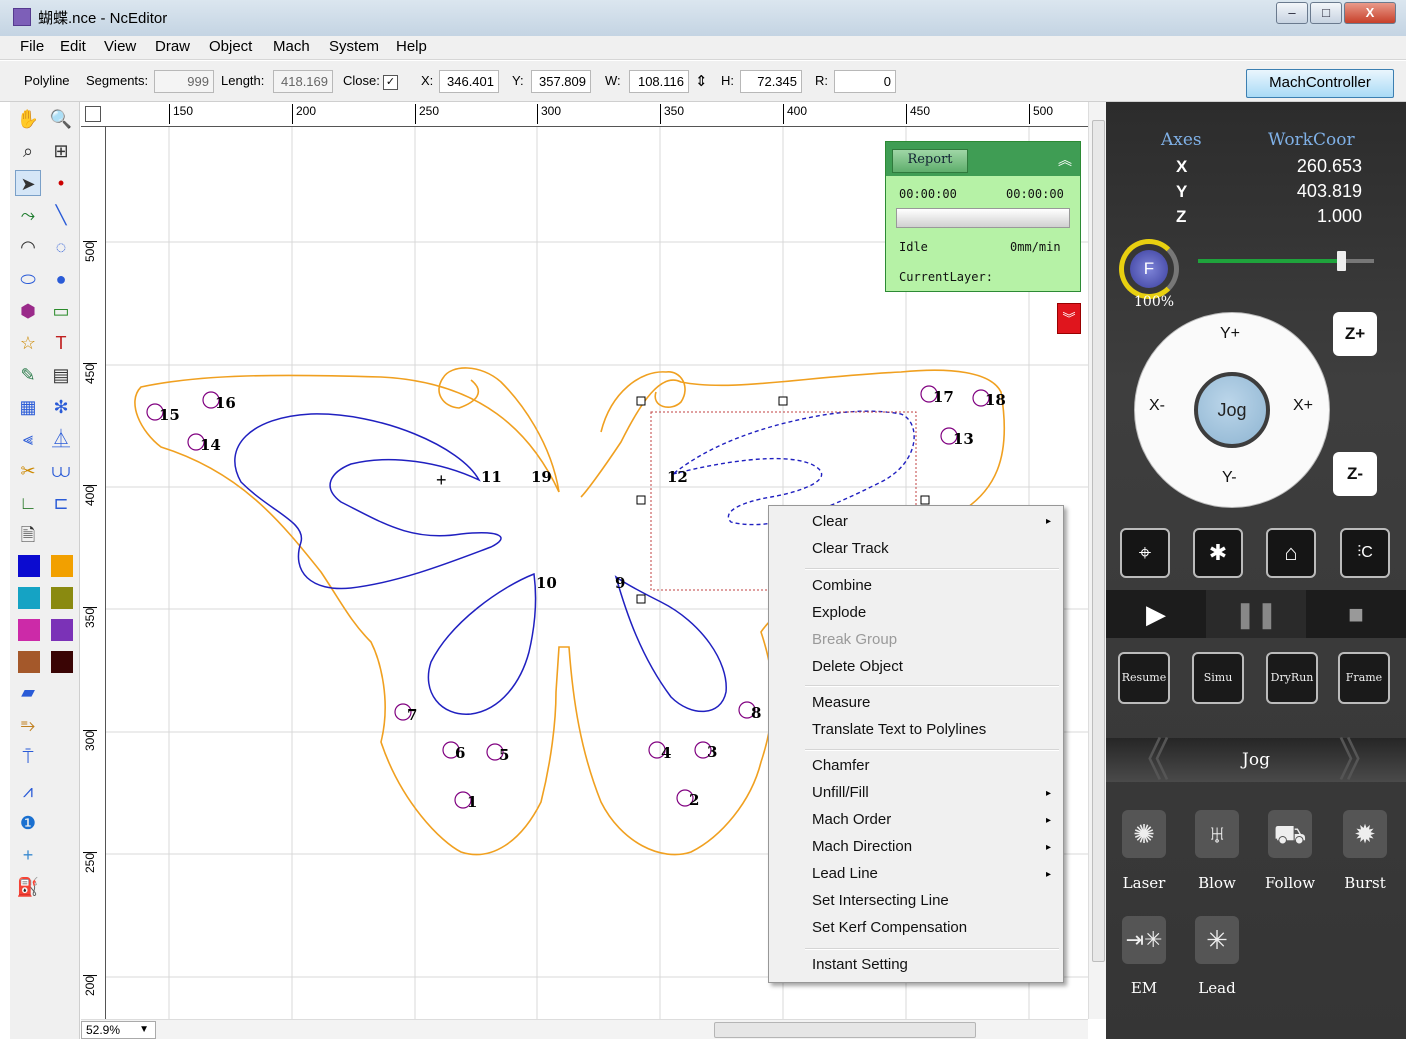  Describe the element at coordinates (1364, 678) in the screenshot. I see `frame-button: Frame` at that location.